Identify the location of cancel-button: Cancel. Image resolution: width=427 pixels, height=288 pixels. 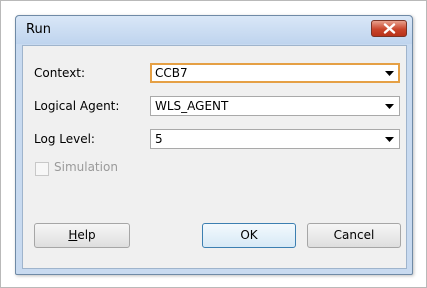
(354, 235).